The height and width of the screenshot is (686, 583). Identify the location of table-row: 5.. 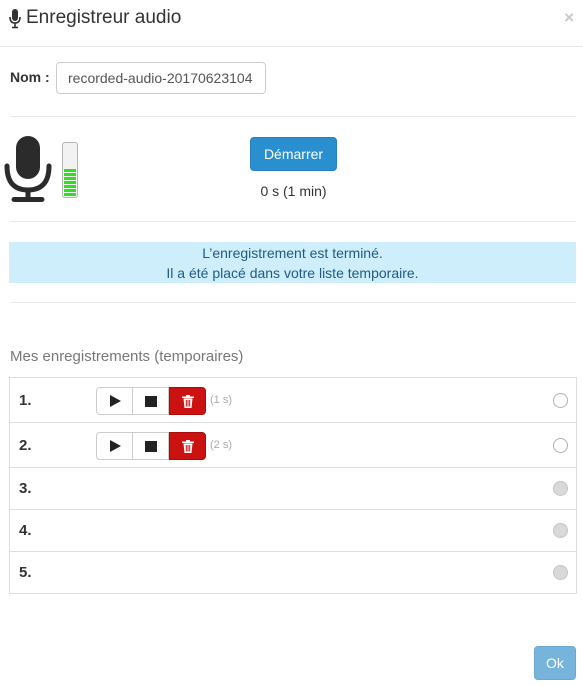
(293, 572).